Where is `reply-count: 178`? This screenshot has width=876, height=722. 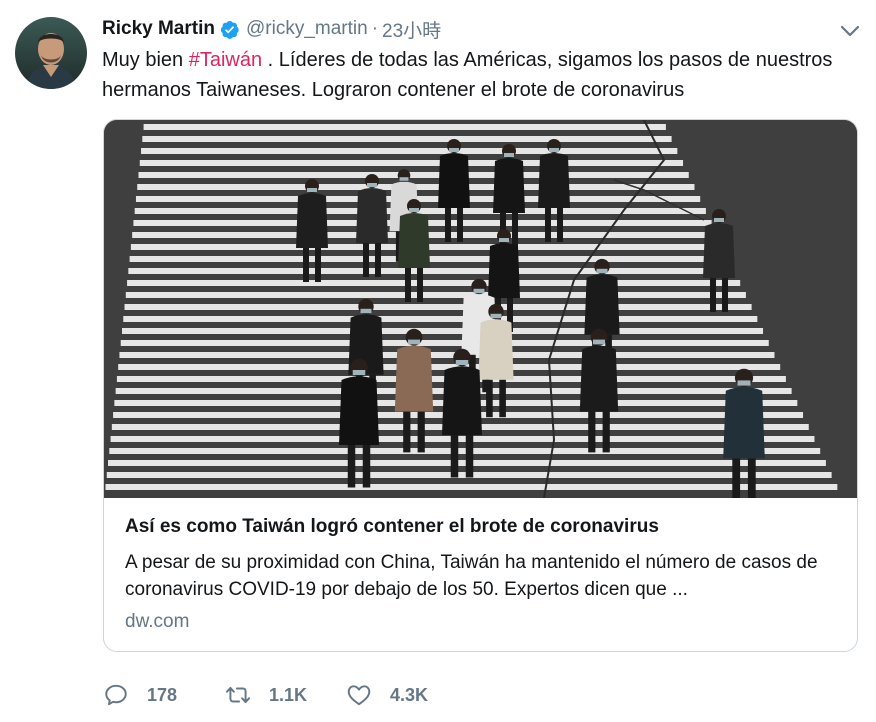
reply-count: 178 is located at coordinates (162, 694).